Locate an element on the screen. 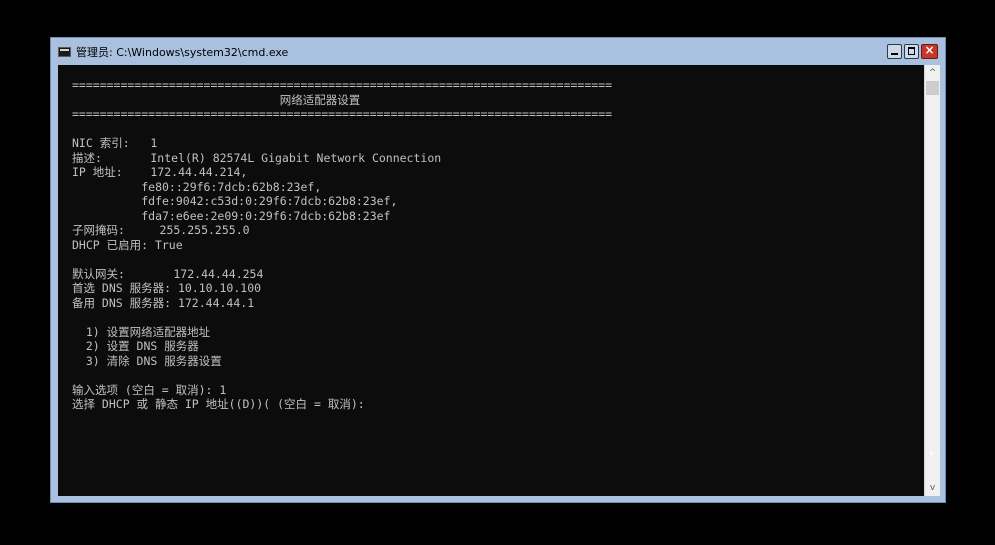  console-line: 2) 设置 DNS 服务器 is located at coordinates (135, 346).